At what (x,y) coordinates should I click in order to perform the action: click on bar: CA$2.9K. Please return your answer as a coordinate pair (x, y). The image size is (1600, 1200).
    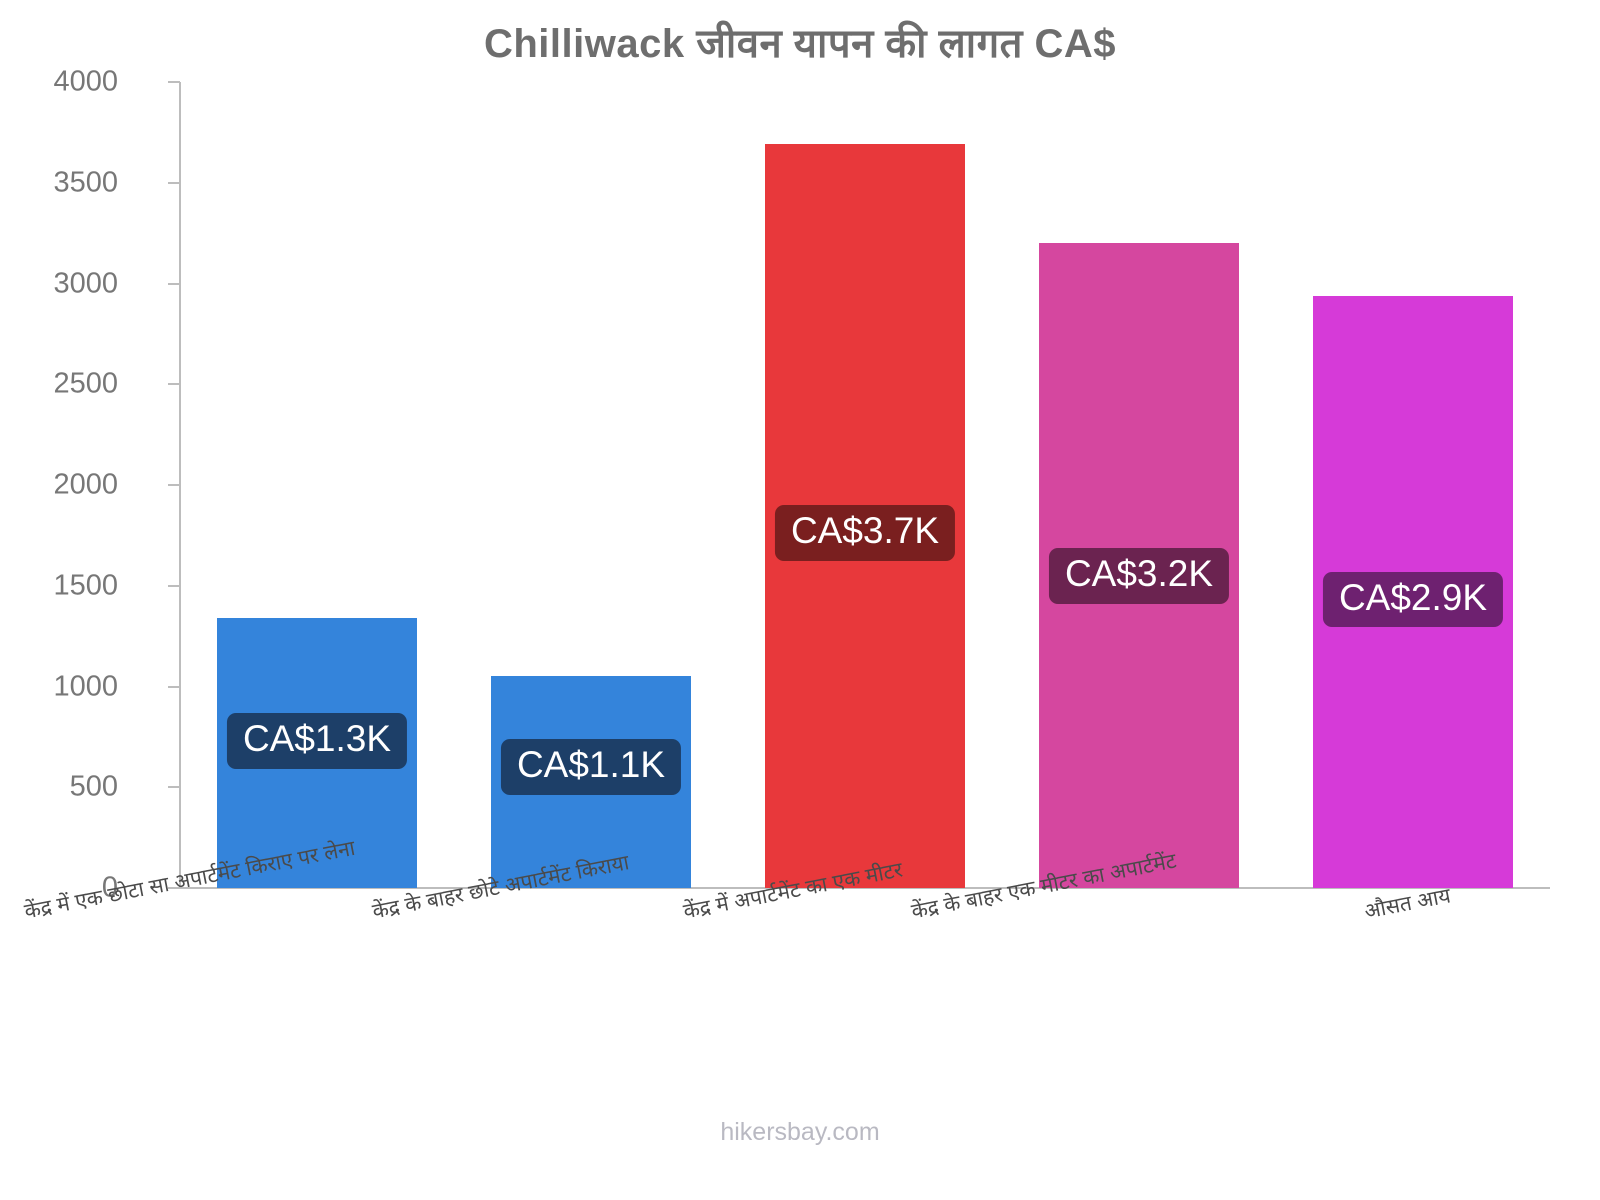
    Looking at the image, I should click on (1413, 591).